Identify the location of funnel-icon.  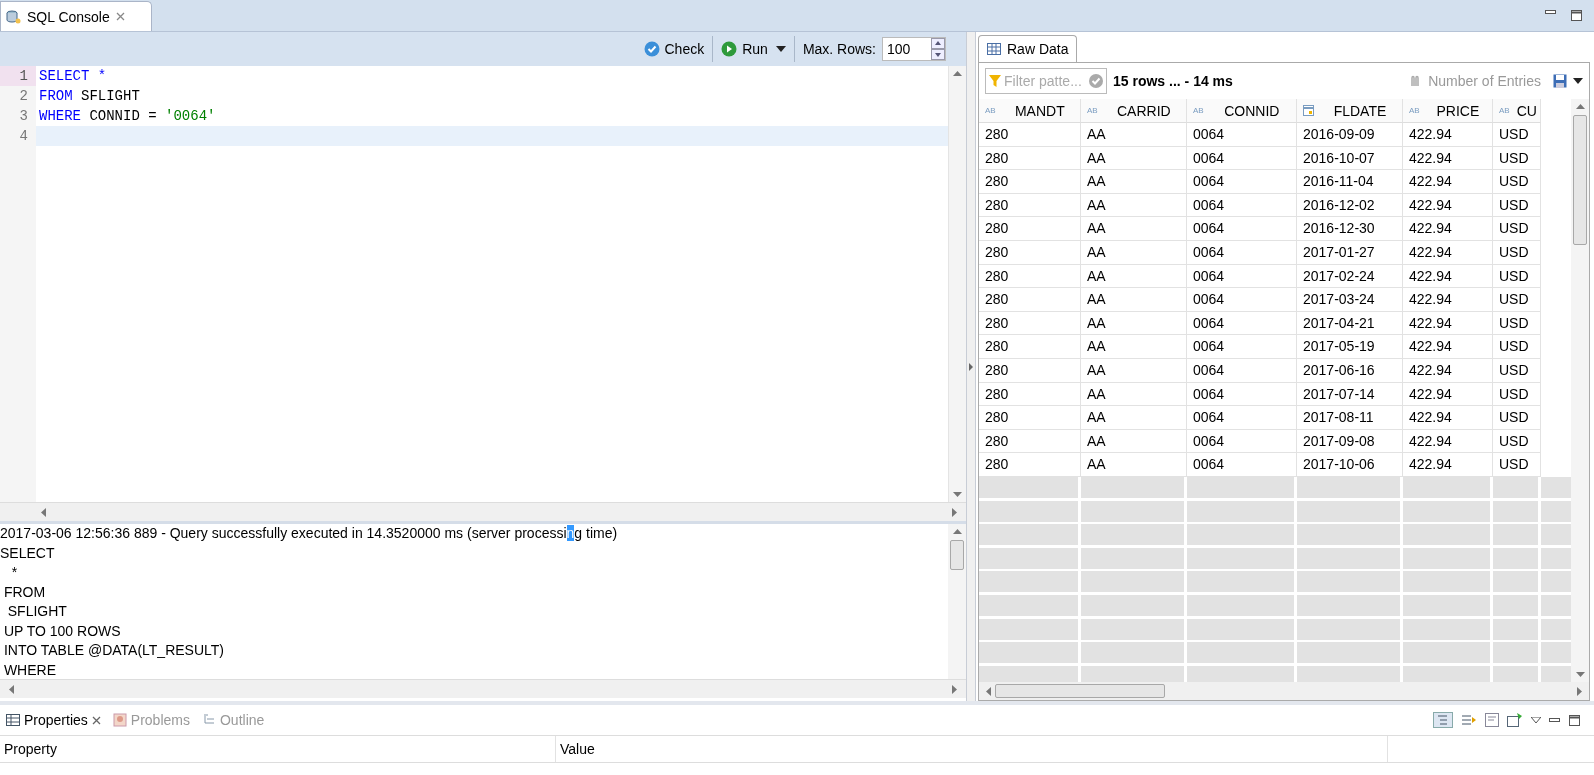
(995, 81).